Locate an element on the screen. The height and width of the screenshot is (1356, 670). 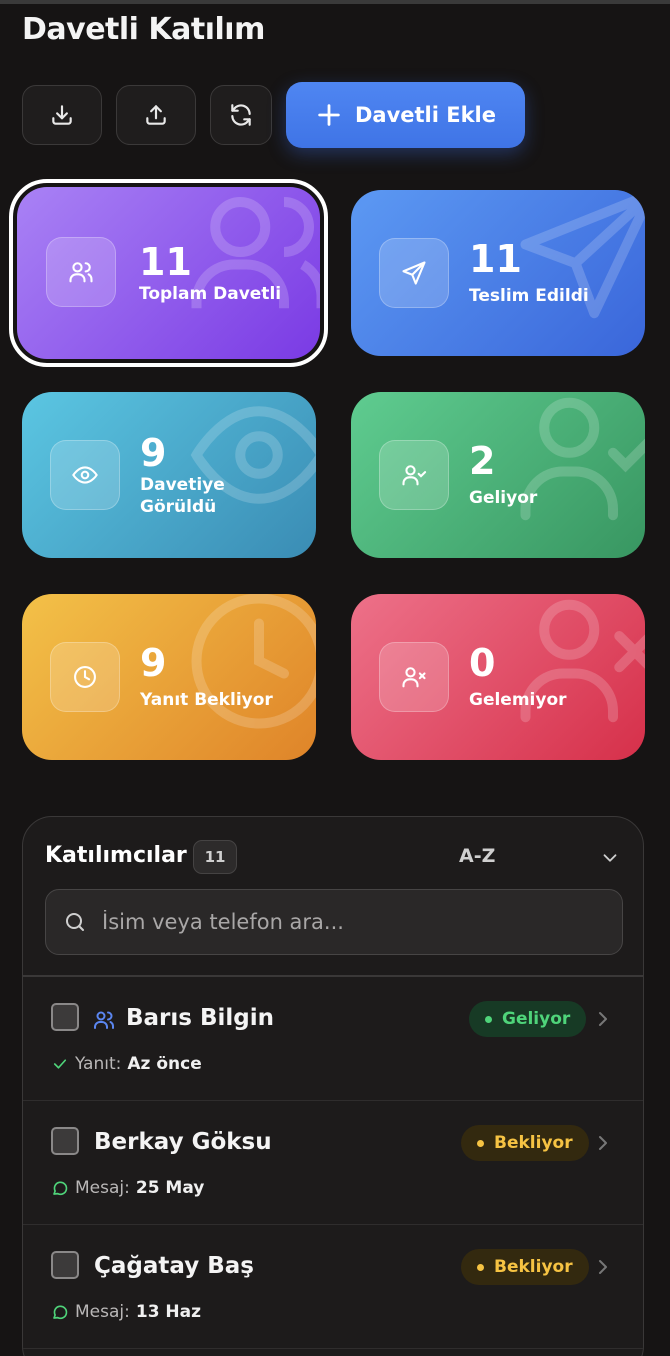
sub-value: 13 Haz is located at coordinates (168, 1312).